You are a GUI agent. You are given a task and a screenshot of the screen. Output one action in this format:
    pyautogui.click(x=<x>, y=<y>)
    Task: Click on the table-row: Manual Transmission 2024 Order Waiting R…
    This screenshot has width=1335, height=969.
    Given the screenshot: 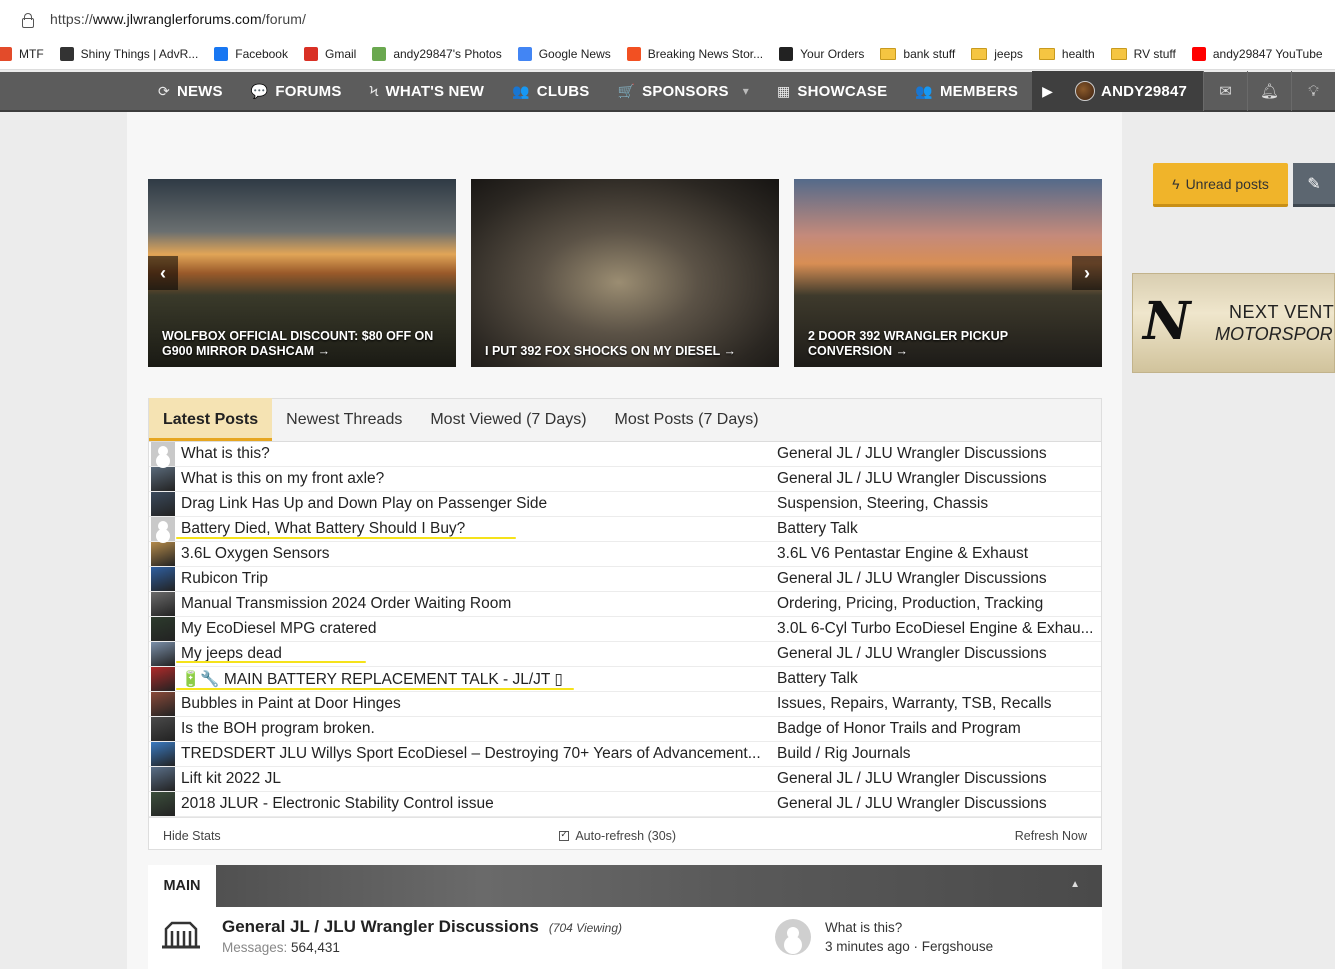 What is the action you would take?
    pyautogui.click(x=625, y=604)
    